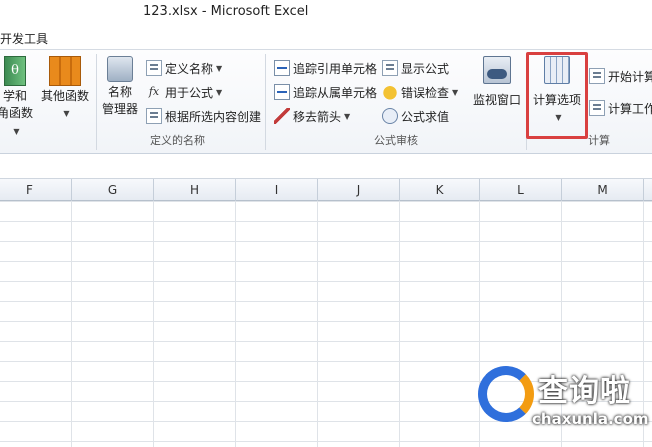 This screenshot has height=447, width=652. I want to click on evaluate-formula-button: 公式求值, so click(415, 116).